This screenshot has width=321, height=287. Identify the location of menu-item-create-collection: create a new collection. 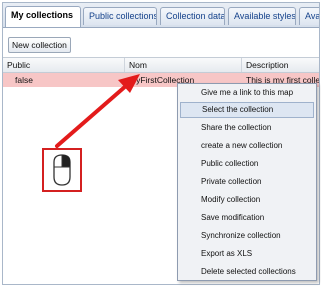
(247, 146).